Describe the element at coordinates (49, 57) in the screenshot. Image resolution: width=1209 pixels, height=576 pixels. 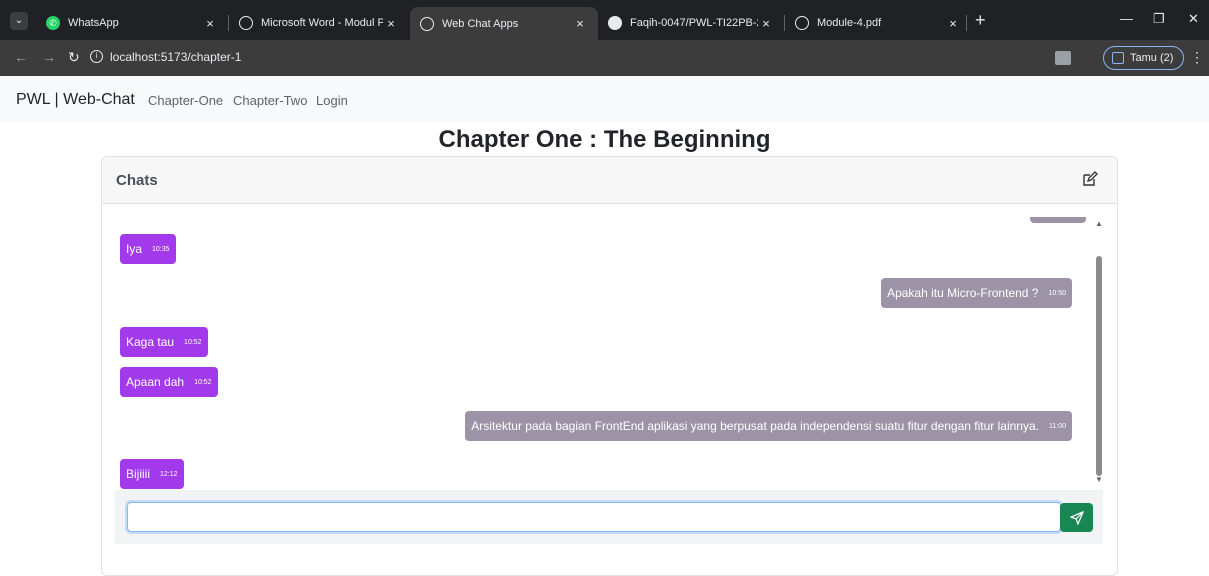
I see `forward-icon: →` at that location.